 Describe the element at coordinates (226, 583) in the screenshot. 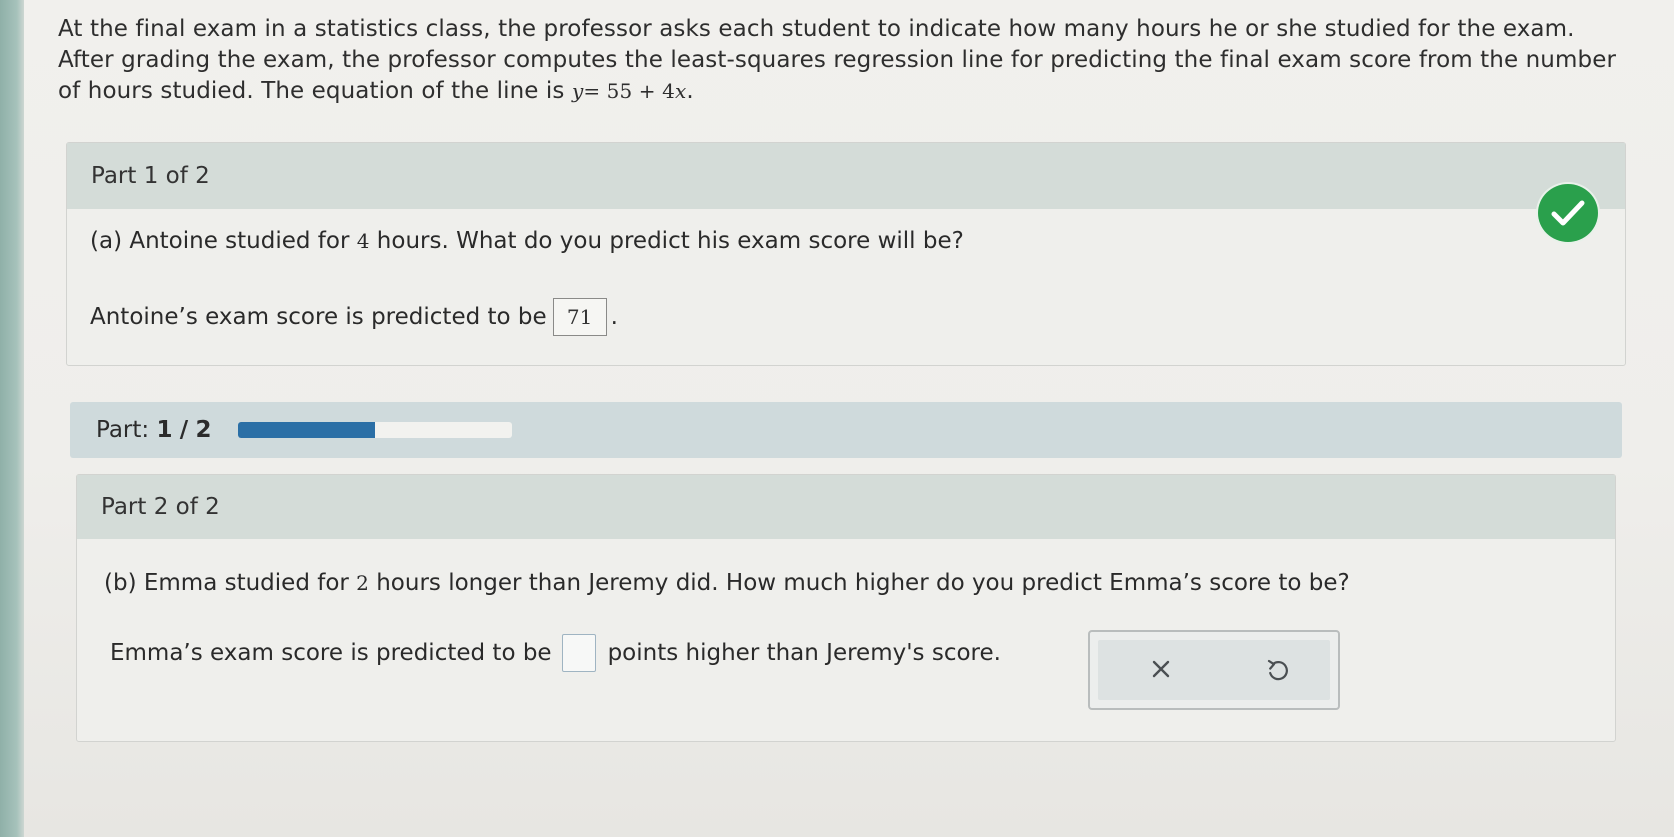

I see `part-2-question-prefix: (b) Emma studied for` at that location.